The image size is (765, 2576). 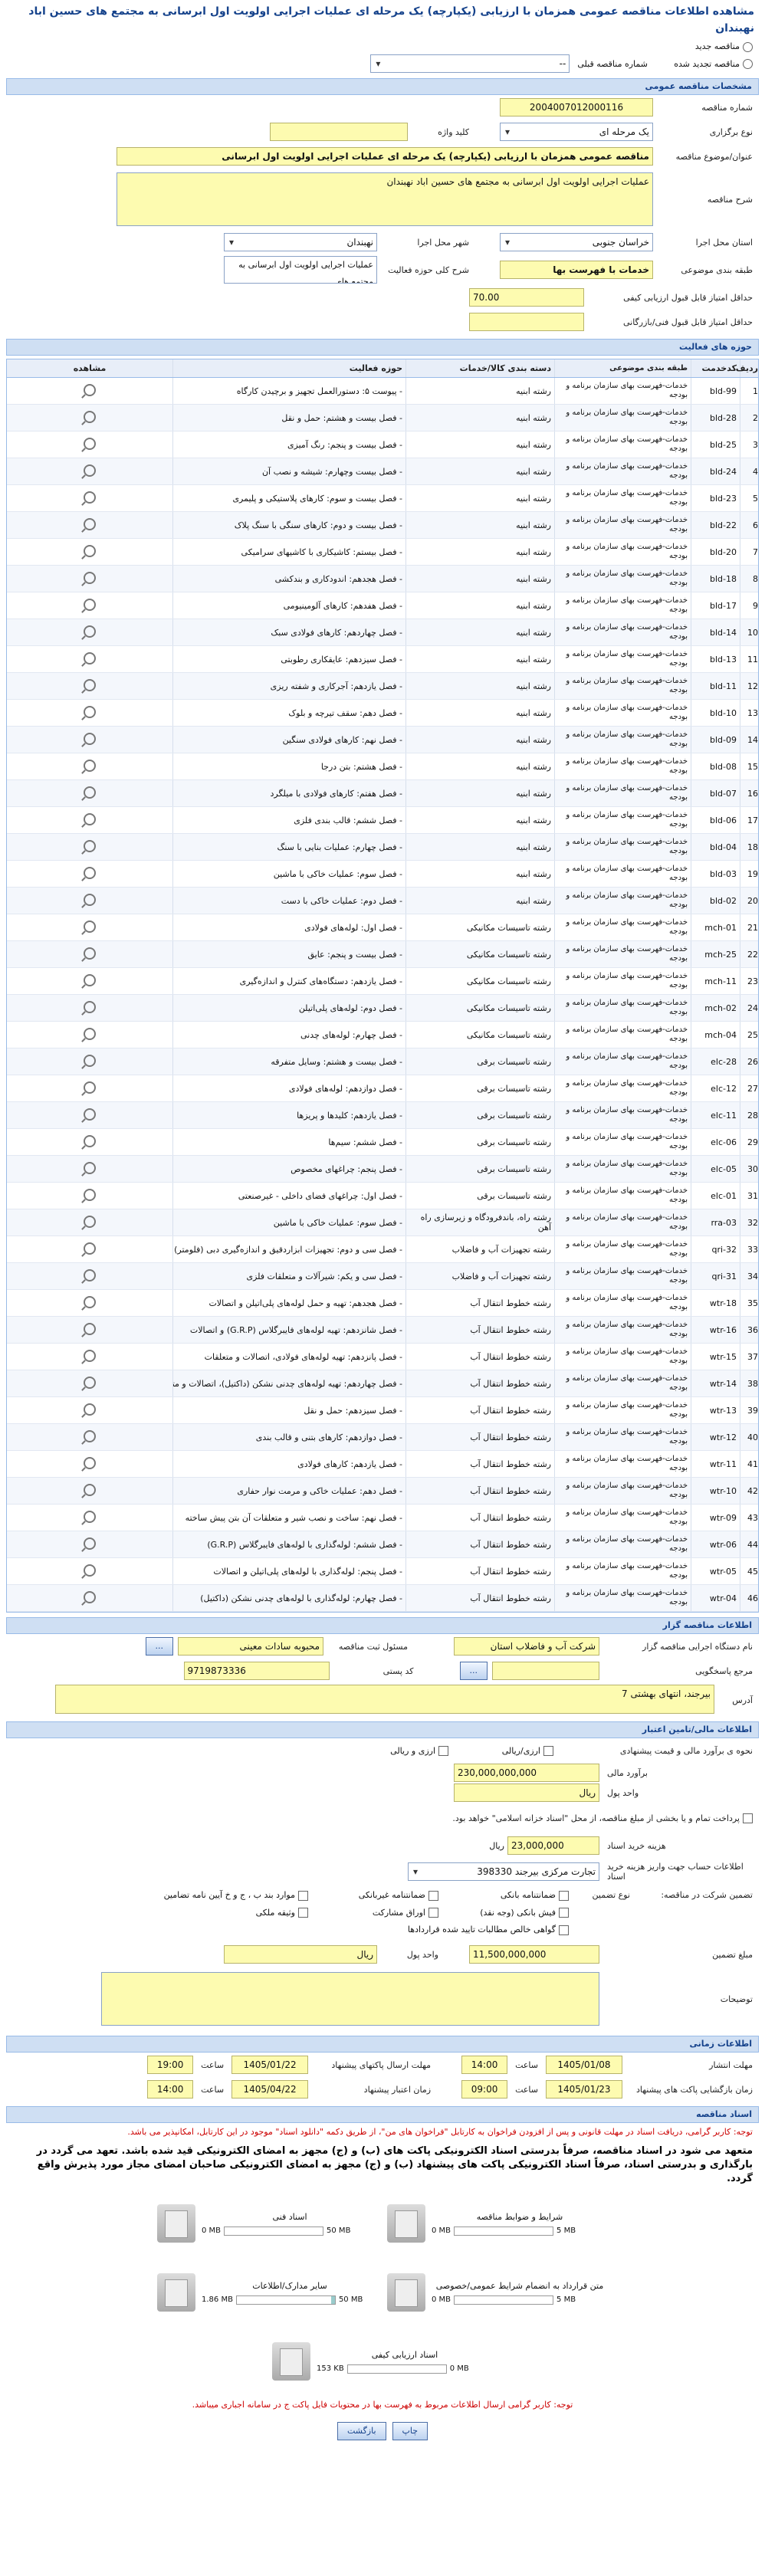 What do you see at coordinates (548, 1750) in the screenshot?
I see `est-rial-check` at bounding box center [548, 1750].